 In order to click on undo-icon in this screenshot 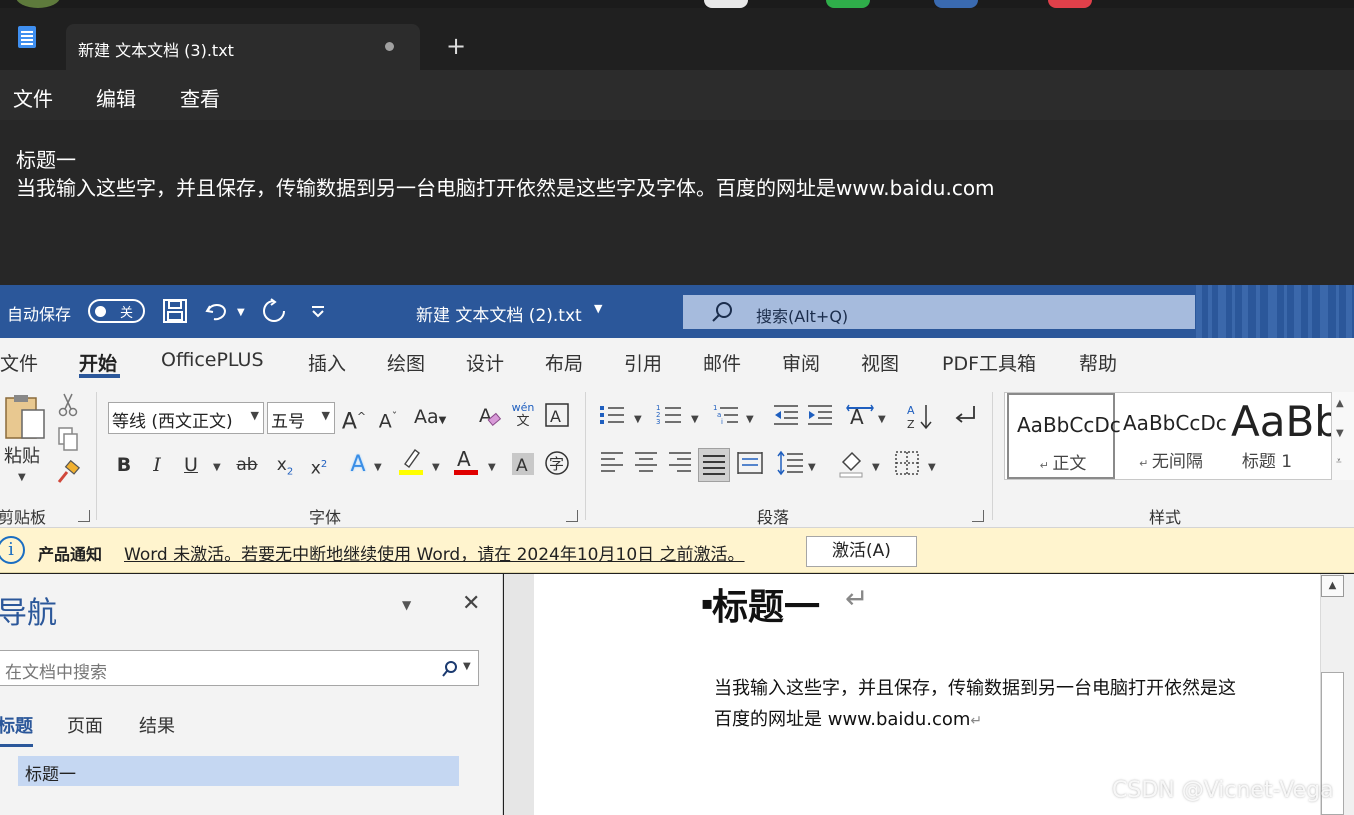, I will do `click(217, 311)`.